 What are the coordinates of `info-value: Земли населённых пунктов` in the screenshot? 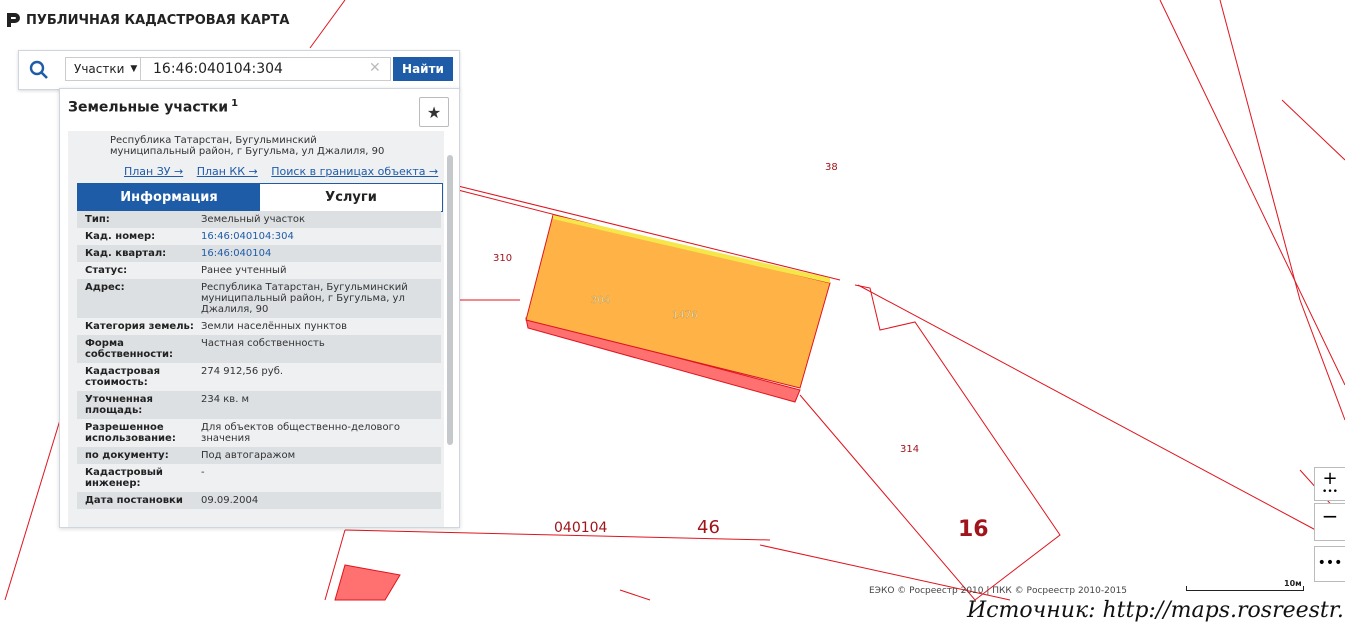 It's located at (274, 326).